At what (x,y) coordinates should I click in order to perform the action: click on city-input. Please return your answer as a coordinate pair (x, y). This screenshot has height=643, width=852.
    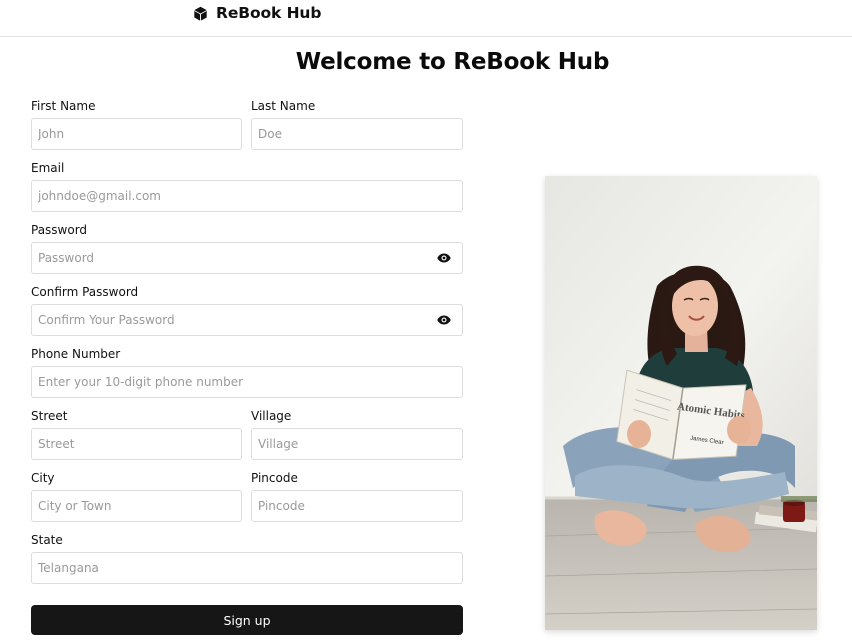
    Looking at the image, I should click on (136, 506).